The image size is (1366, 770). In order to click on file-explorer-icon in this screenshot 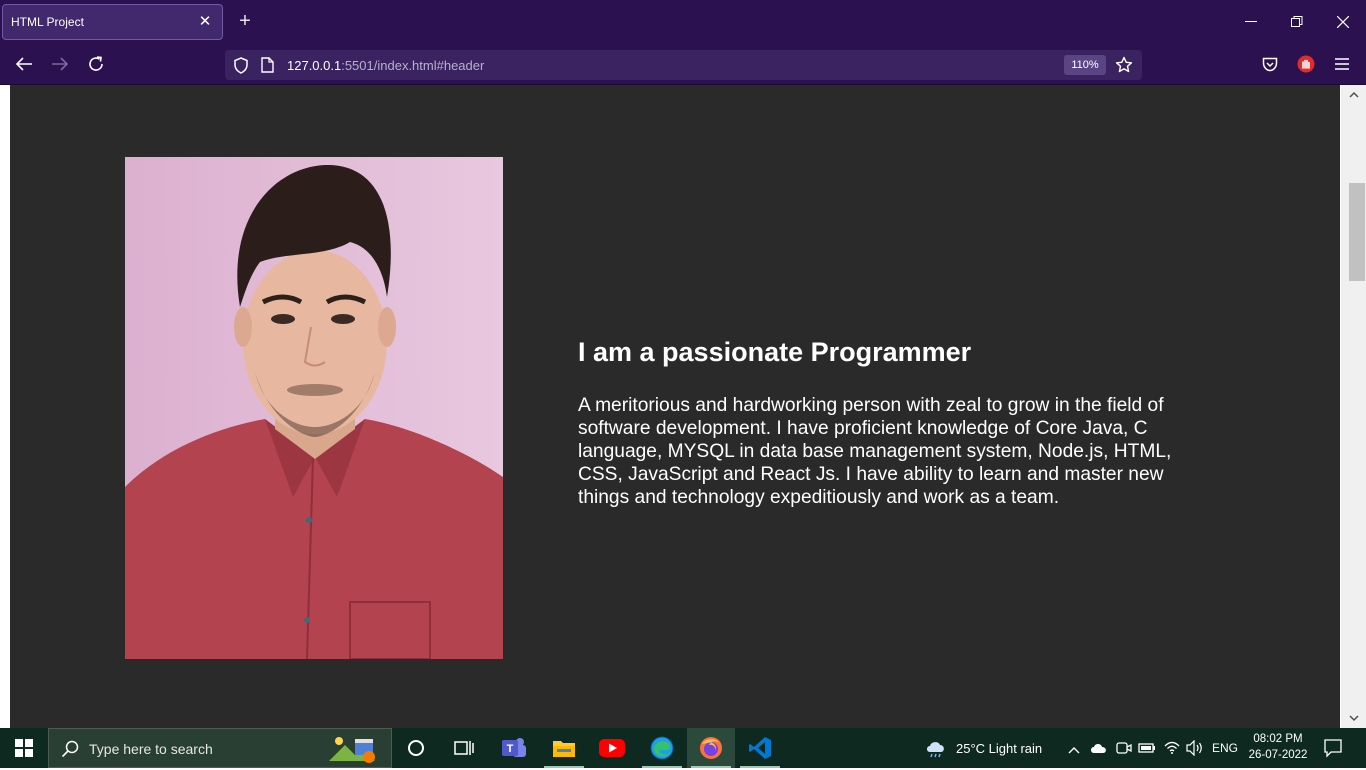, I will do `click(564, 748)`.